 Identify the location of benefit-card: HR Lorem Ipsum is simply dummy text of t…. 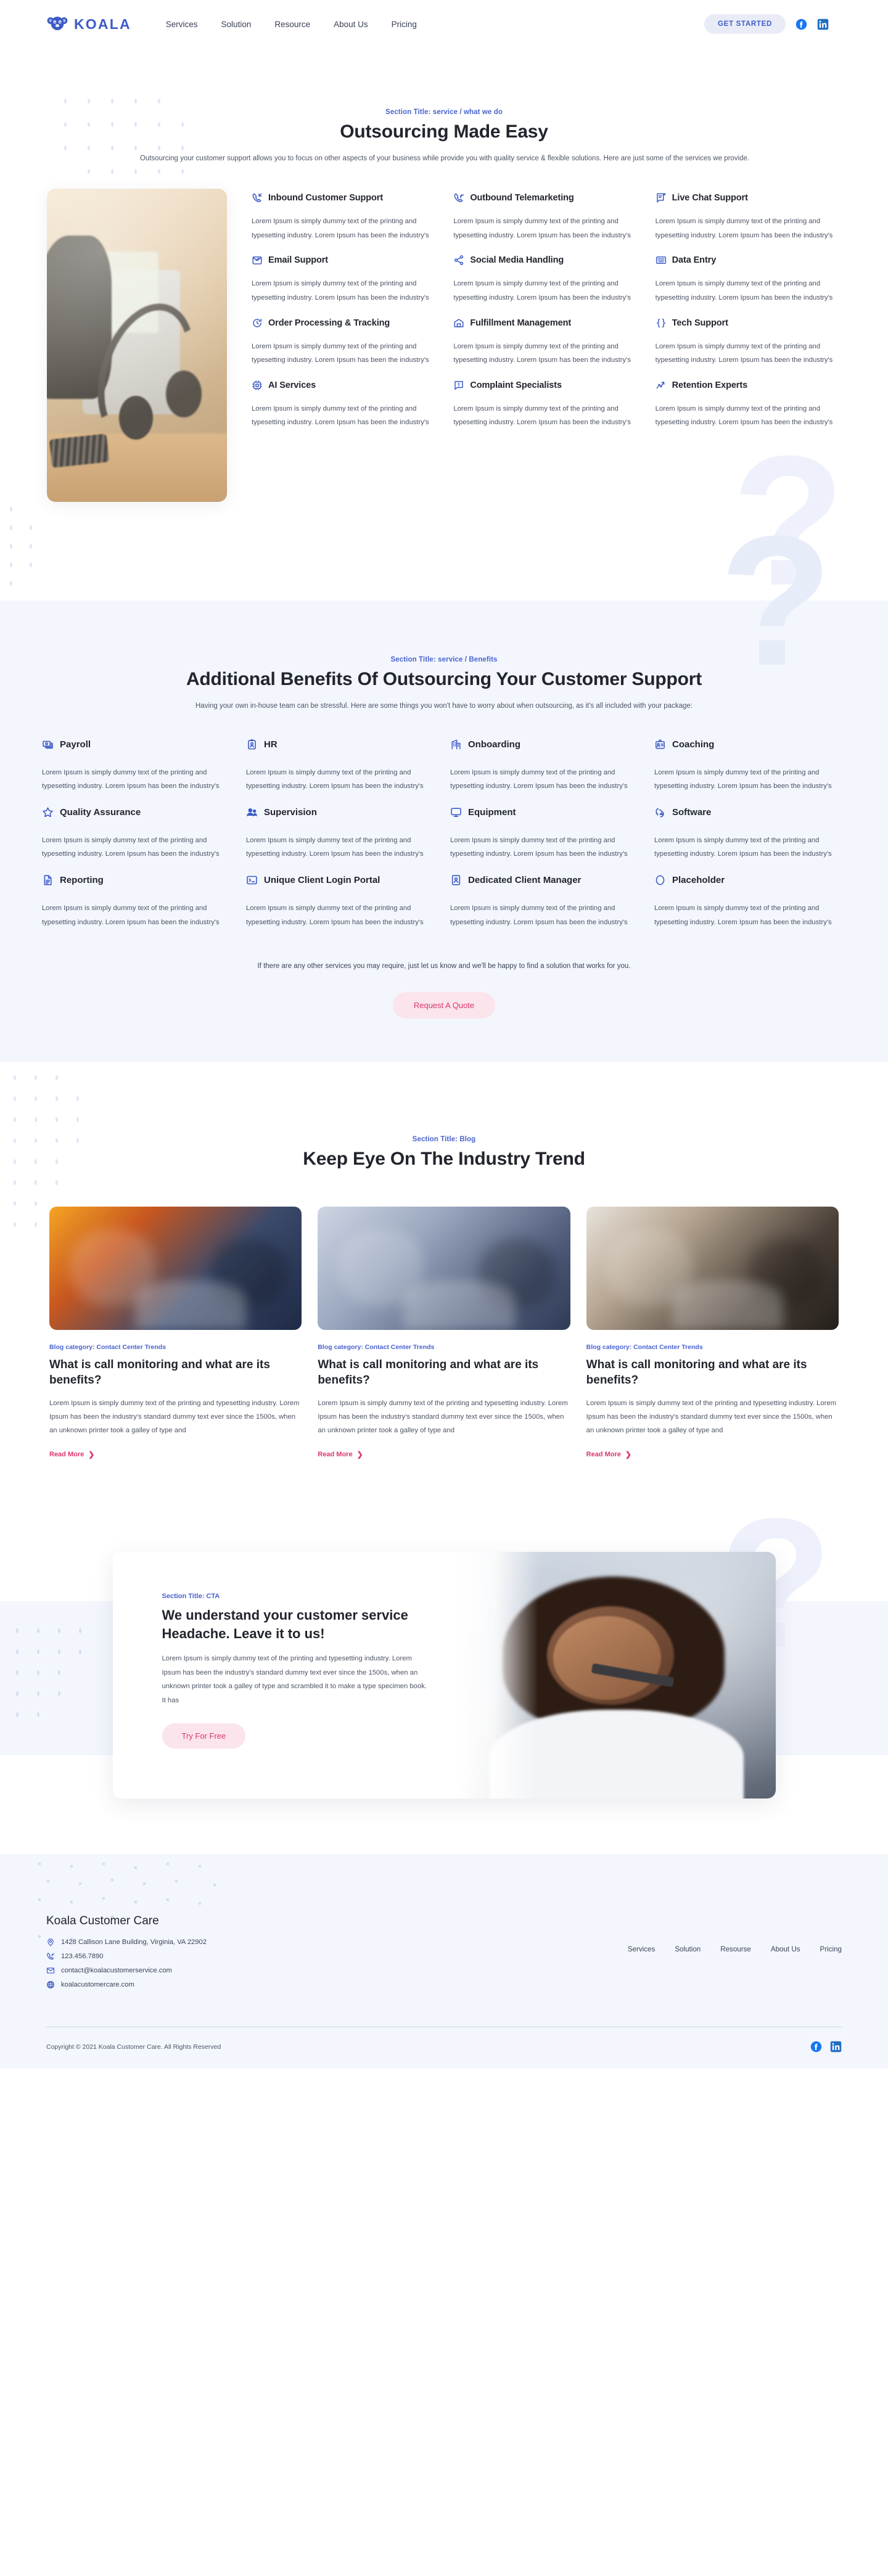
(342, 766).